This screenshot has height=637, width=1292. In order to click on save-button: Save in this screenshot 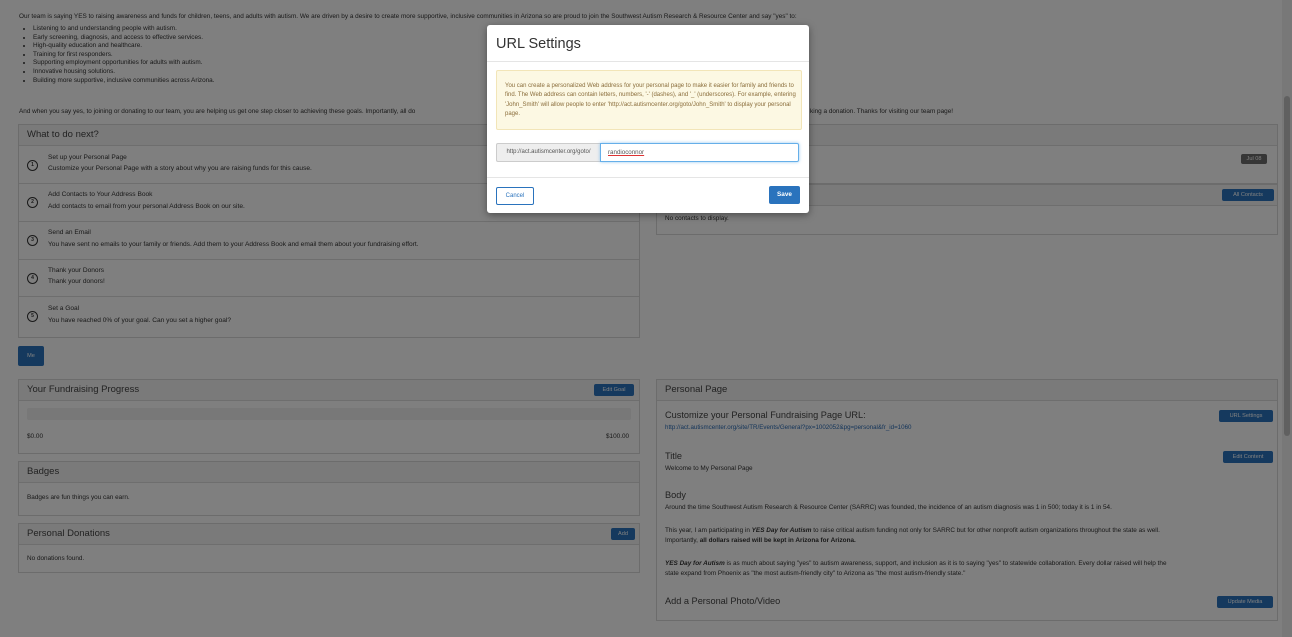, I will do `click(784, 195)`.